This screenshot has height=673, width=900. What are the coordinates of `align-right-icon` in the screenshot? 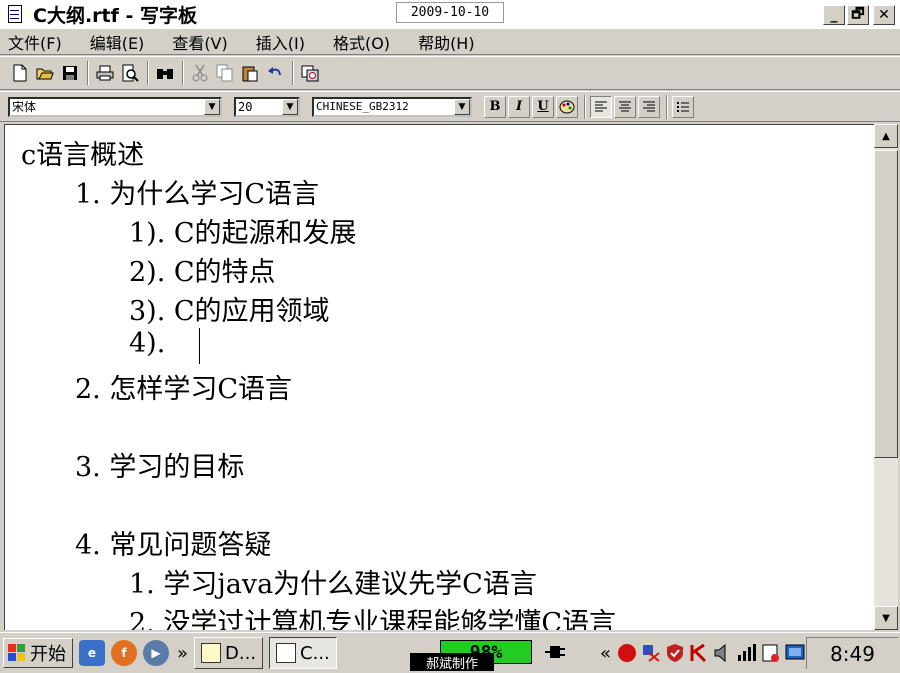 It's located at (649, 106).